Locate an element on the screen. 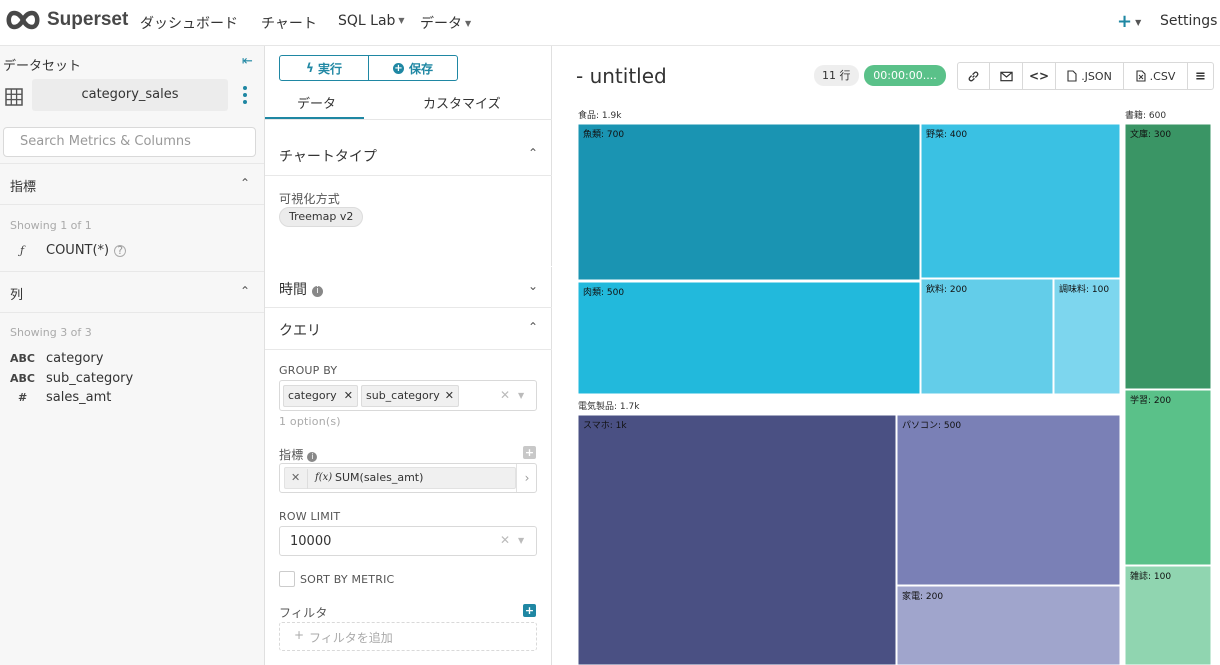 The image size is (1220, 665). dataset-panel-title: データセット is located at coordinates (42, 66).